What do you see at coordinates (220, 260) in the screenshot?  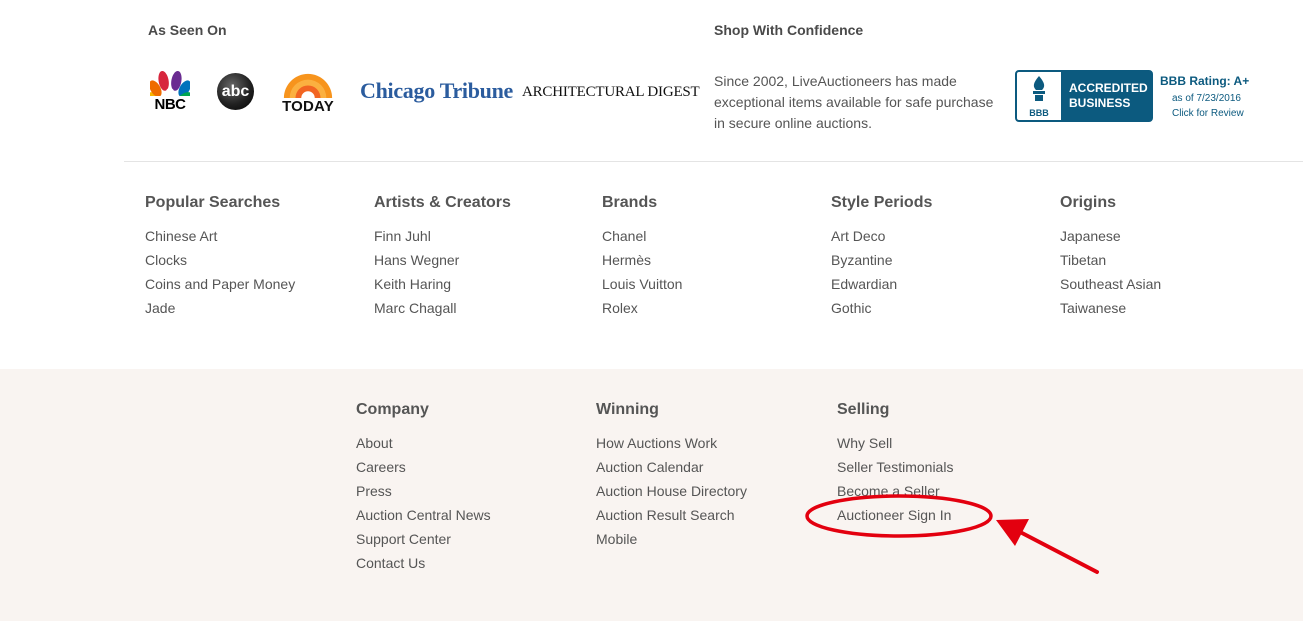 I see `category-link: Clocks` at bounding box center [220, 260].